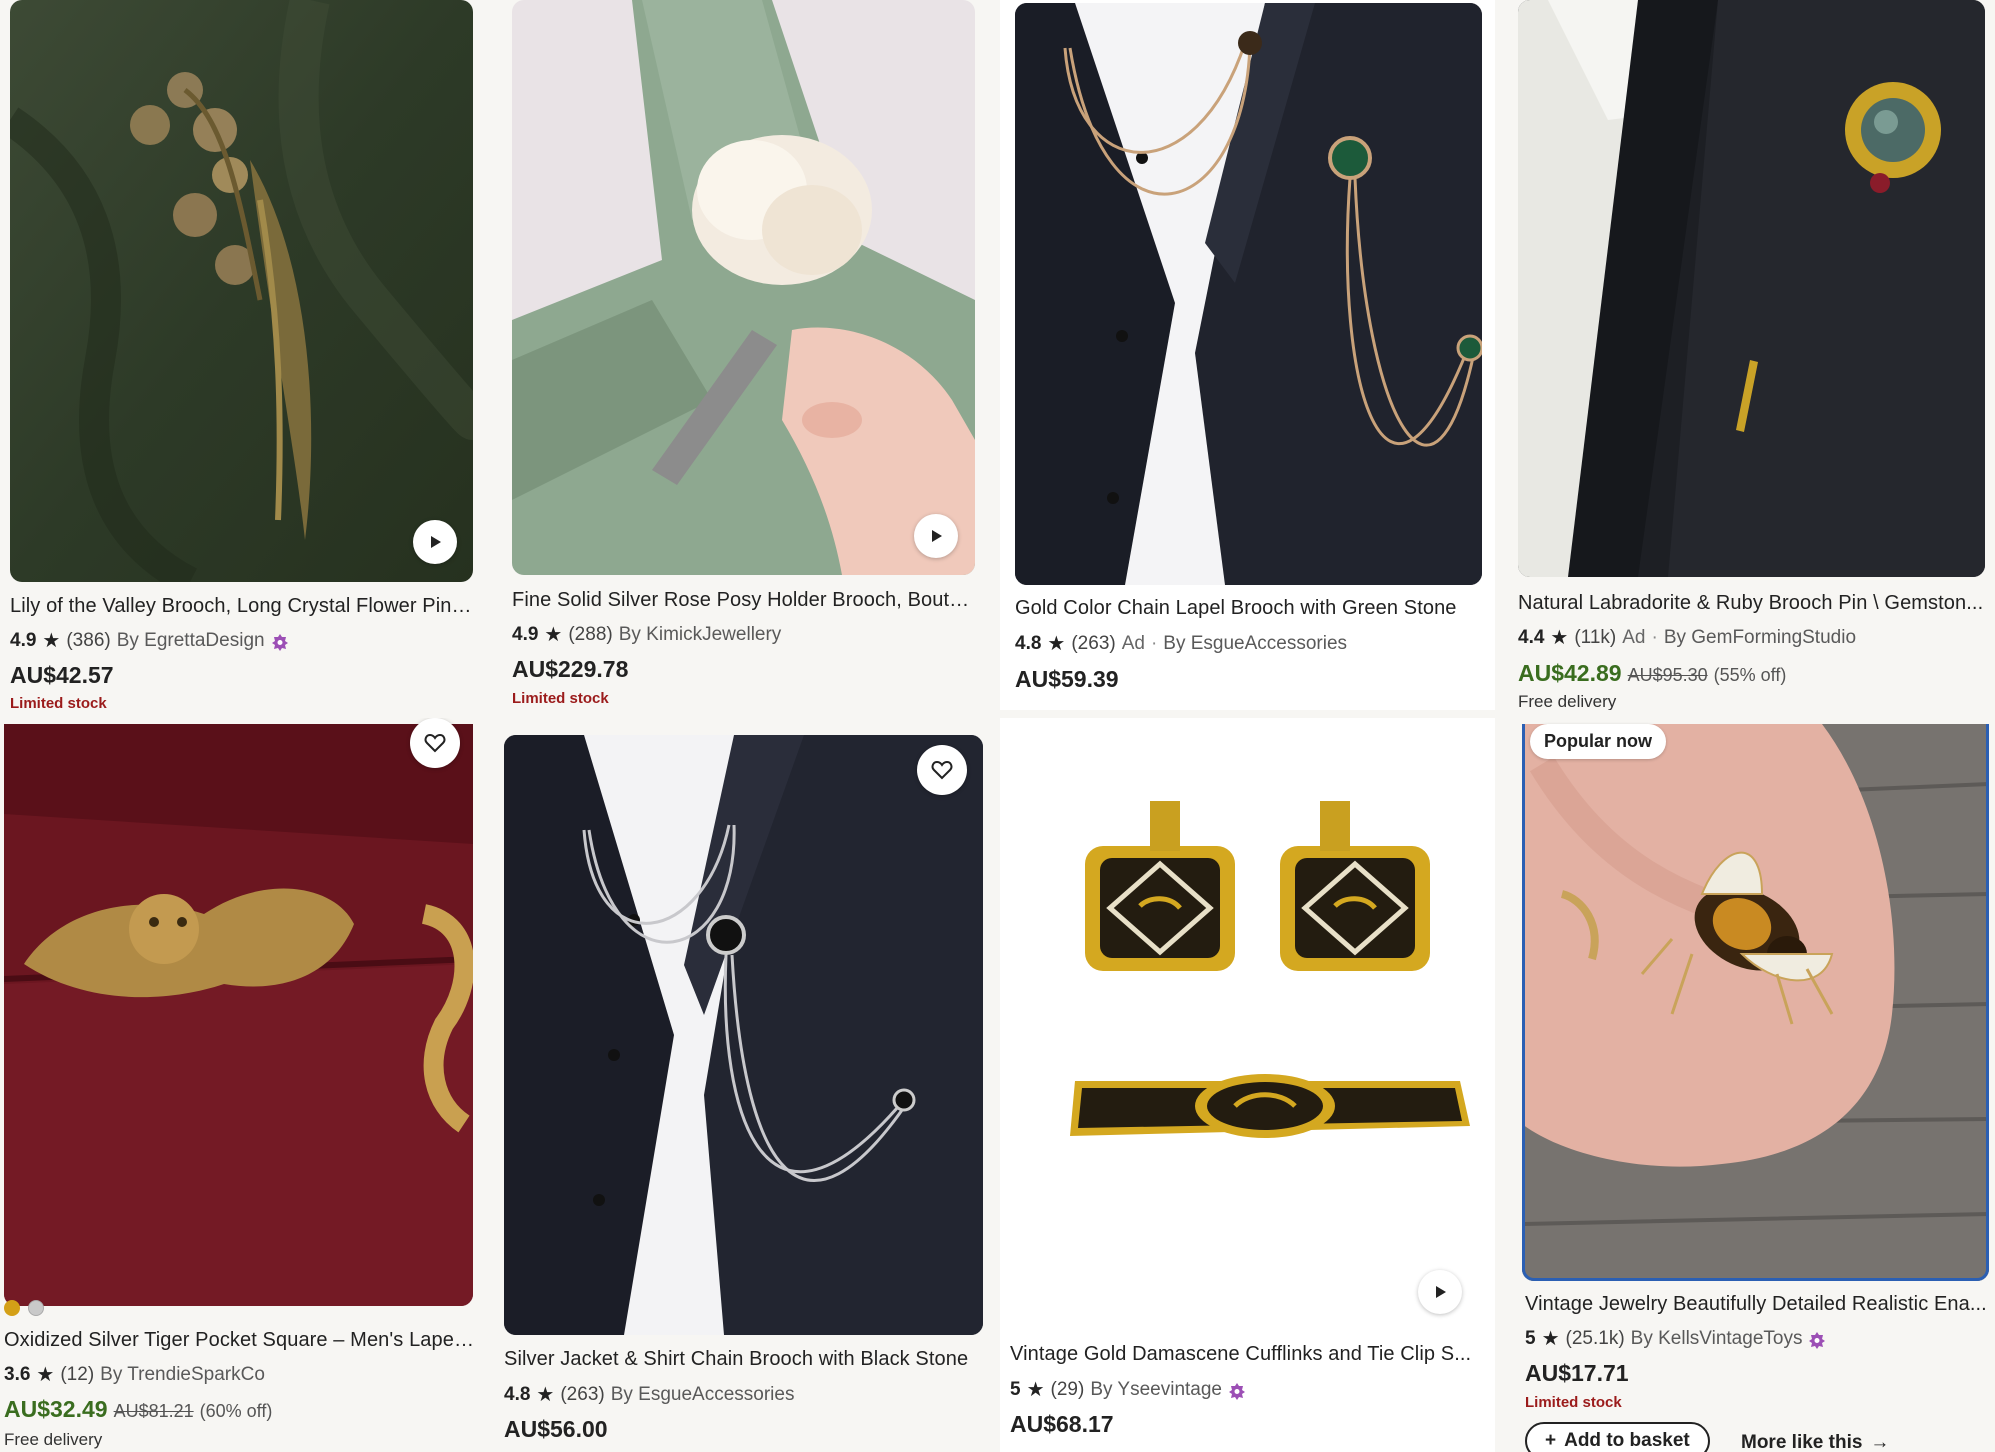 The height and width of the screenshot is (1452, 1995). What do you see at coordinates (62, 675) in the screenshot?
I see `price-value: AU$42.57` at bounding box center [62, 675].